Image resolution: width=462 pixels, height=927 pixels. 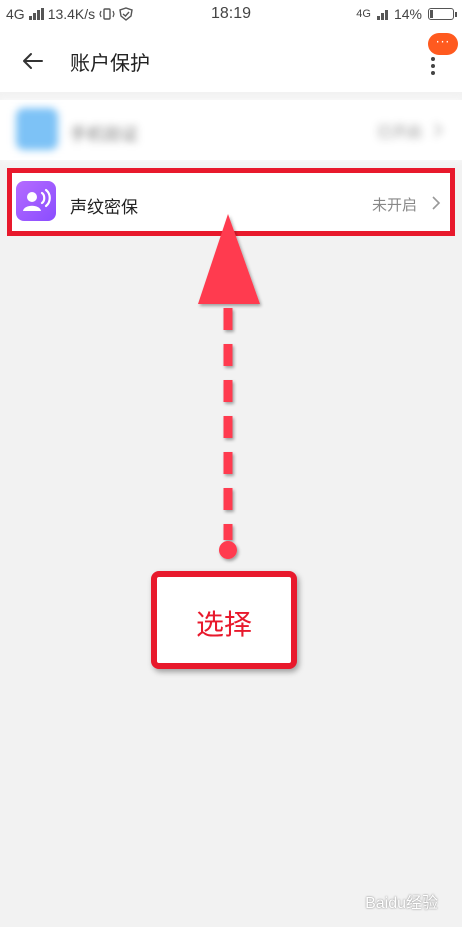 I want to click on battery-icon, so click(x=442, y=14).